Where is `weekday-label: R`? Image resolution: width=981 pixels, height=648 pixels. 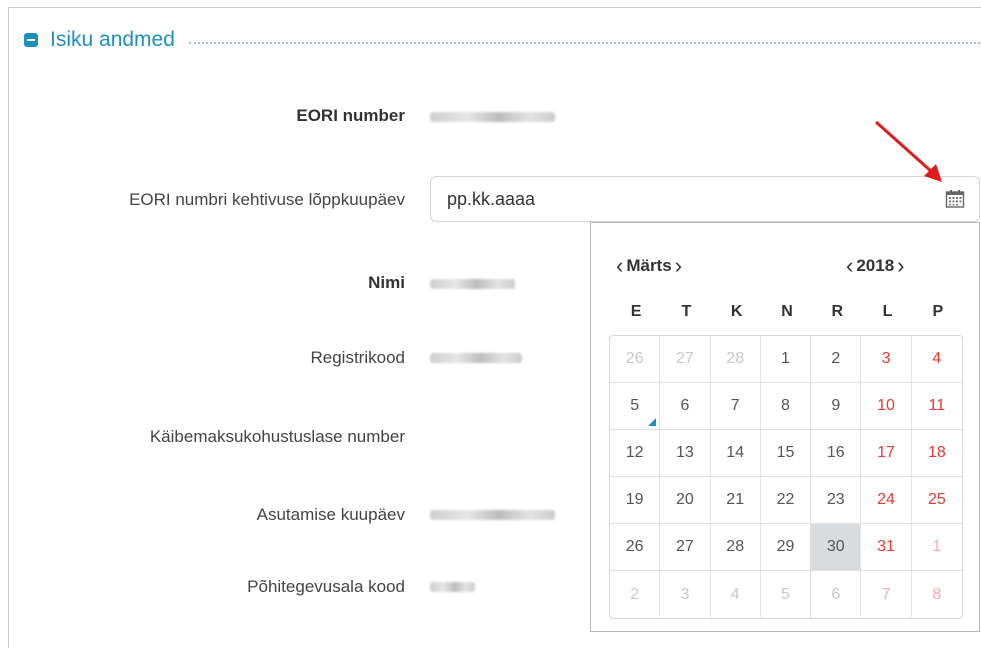
weekday-label: R is located at coordinates (837, 311).